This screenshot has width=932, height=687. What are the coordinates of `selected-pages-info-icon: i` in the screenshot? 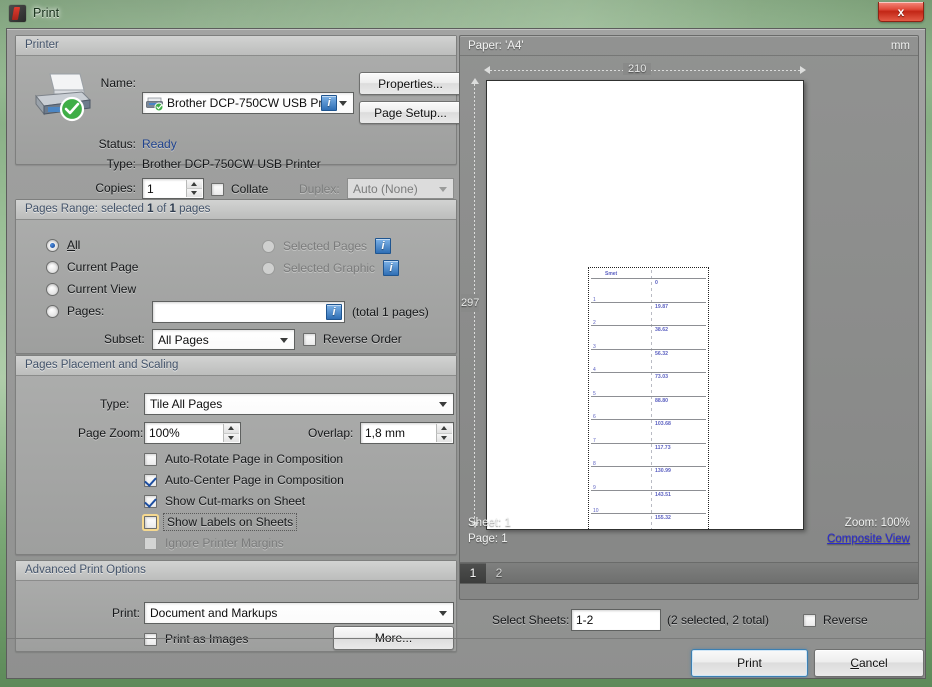 It's located at (383, 246).